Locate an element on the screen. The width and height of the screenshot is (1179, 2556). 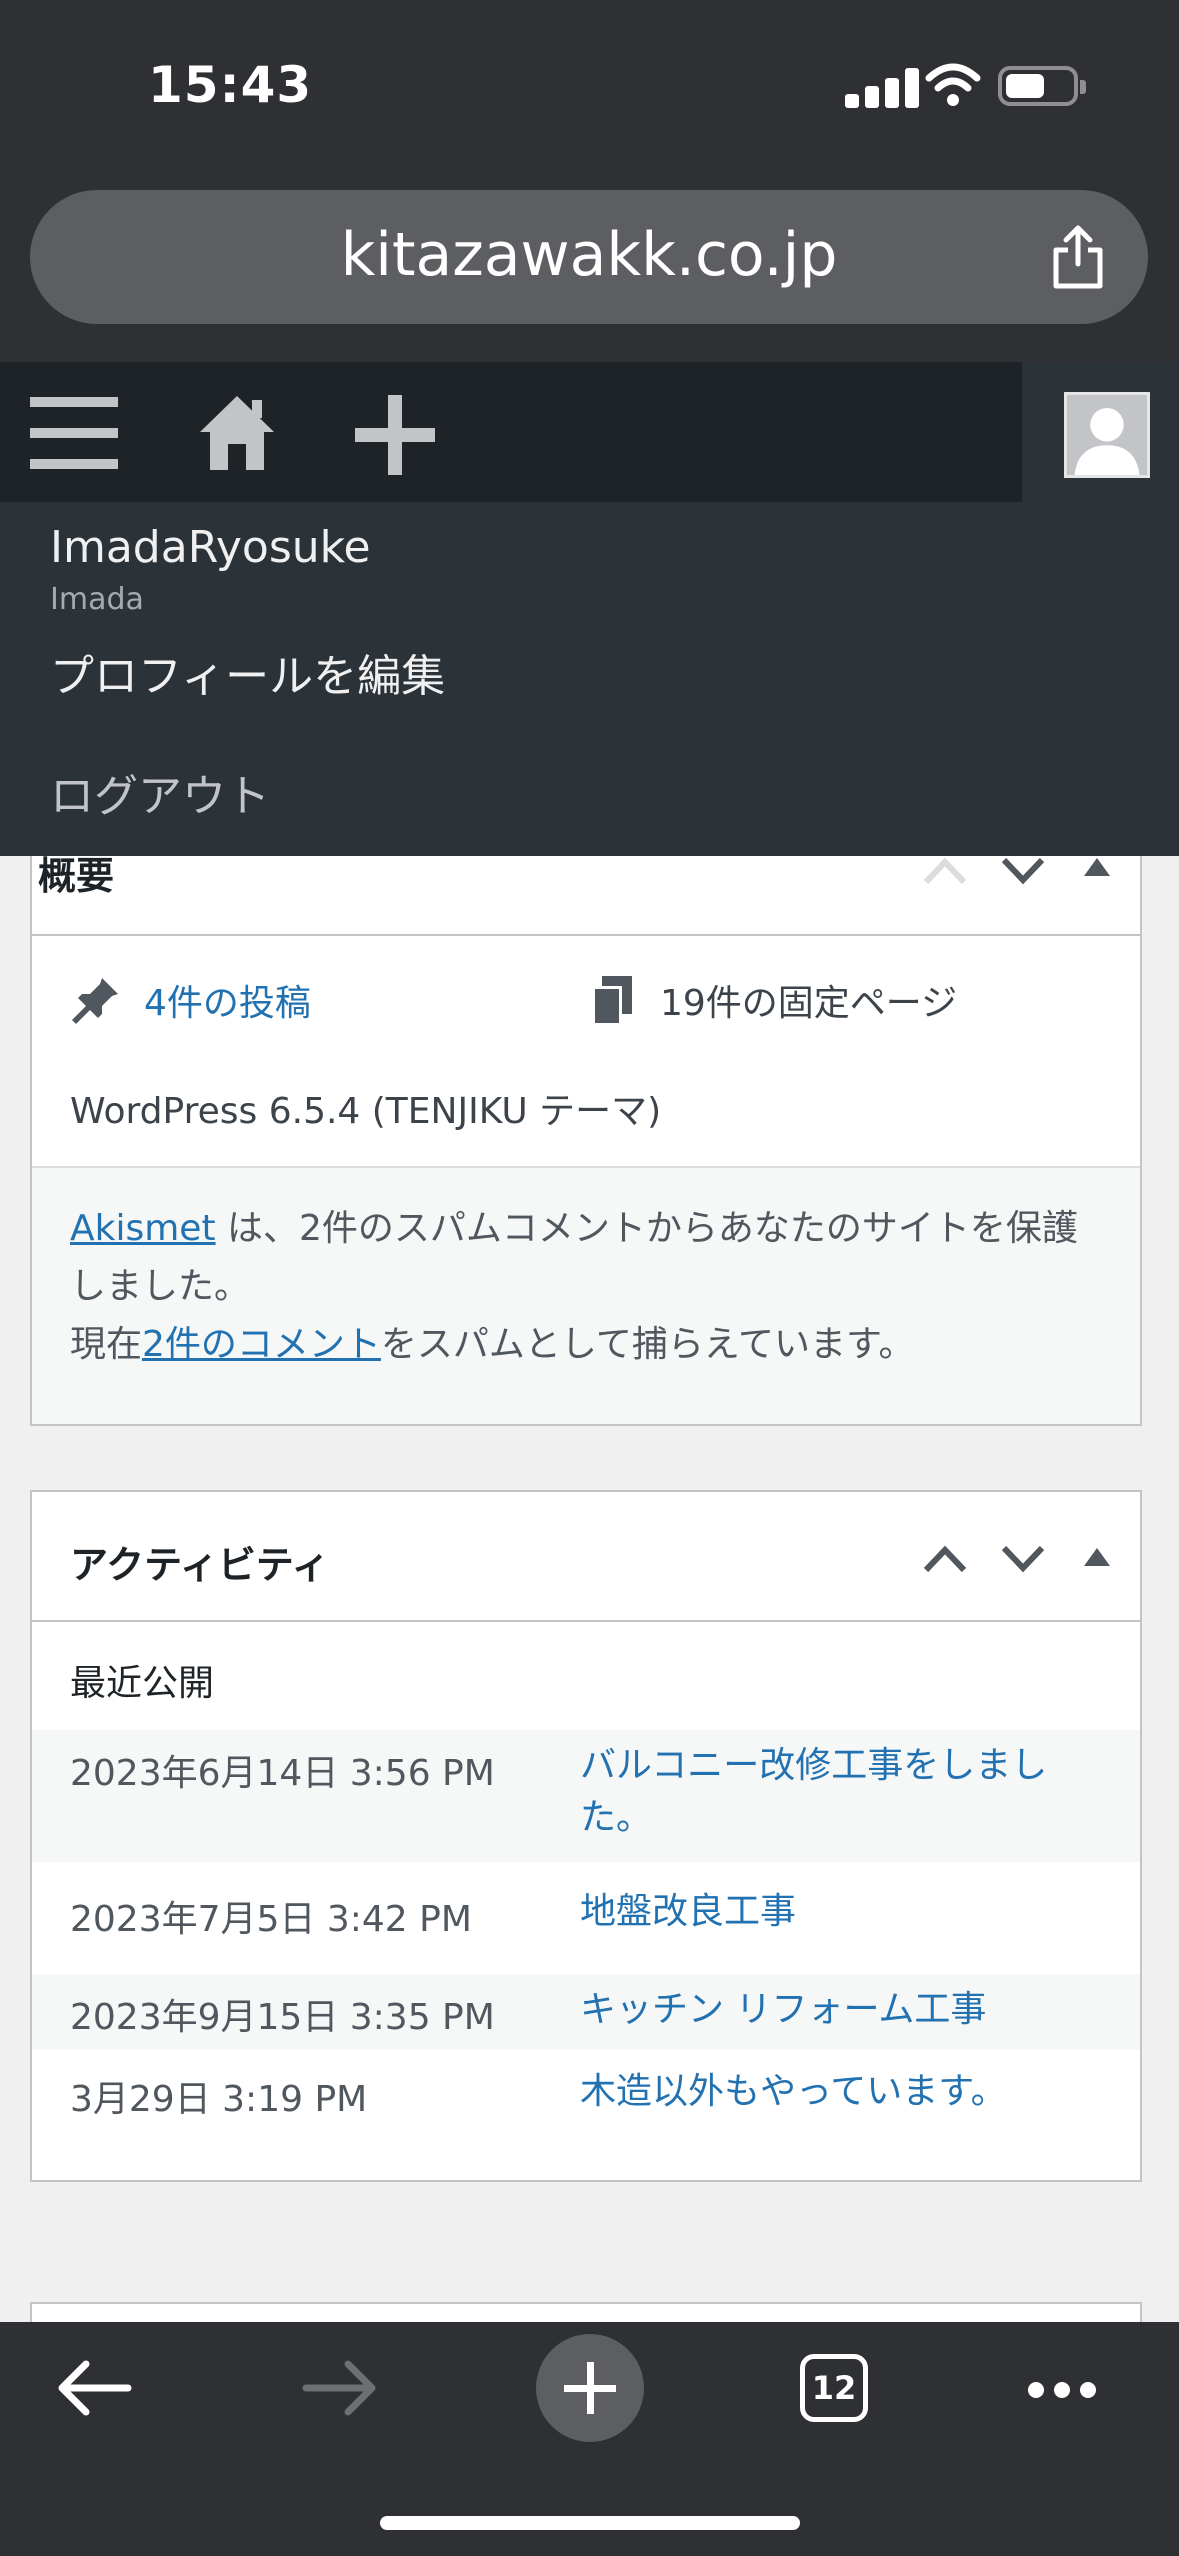
avatar is located at coordinates (1107, 435).